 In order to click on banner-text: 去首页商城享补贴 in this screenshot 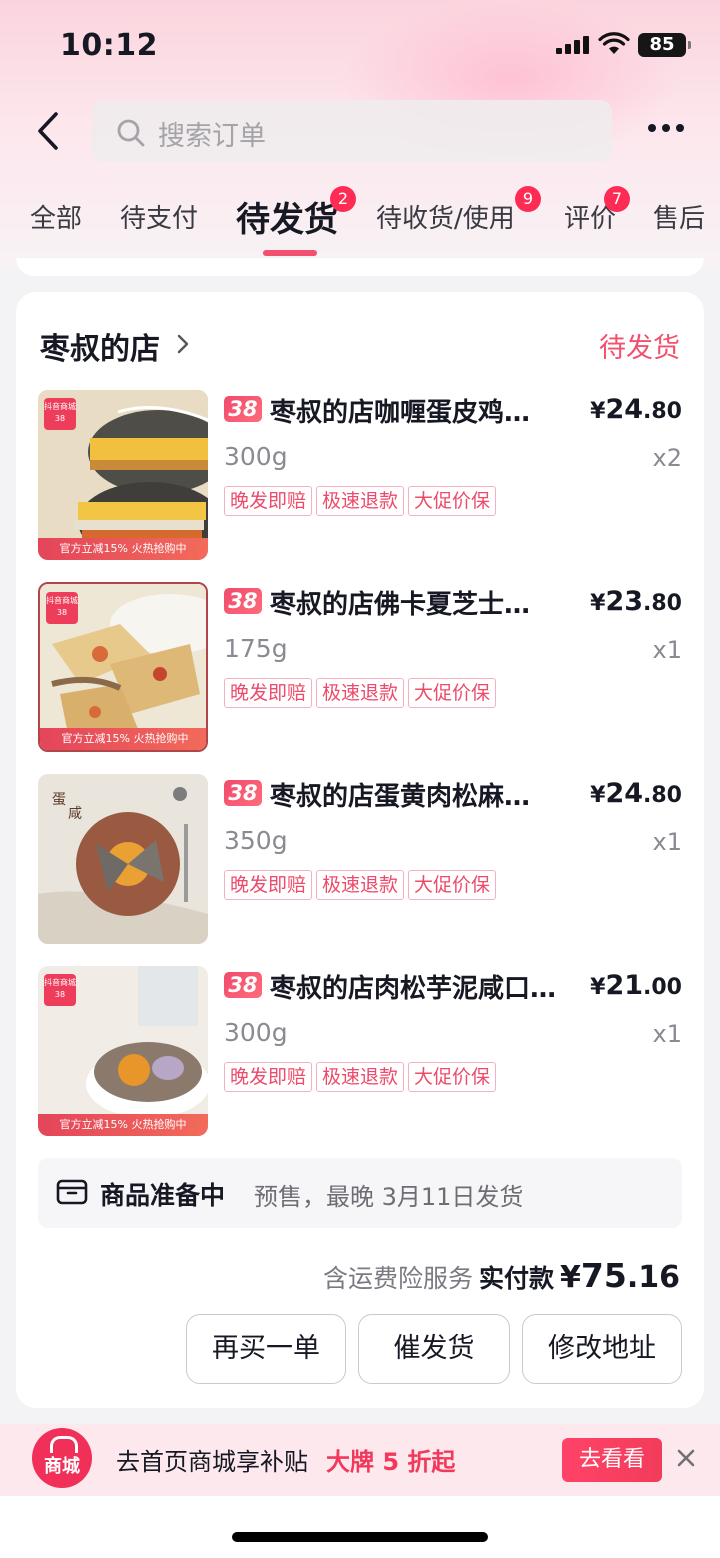, I will do `click(212, 1462)`.